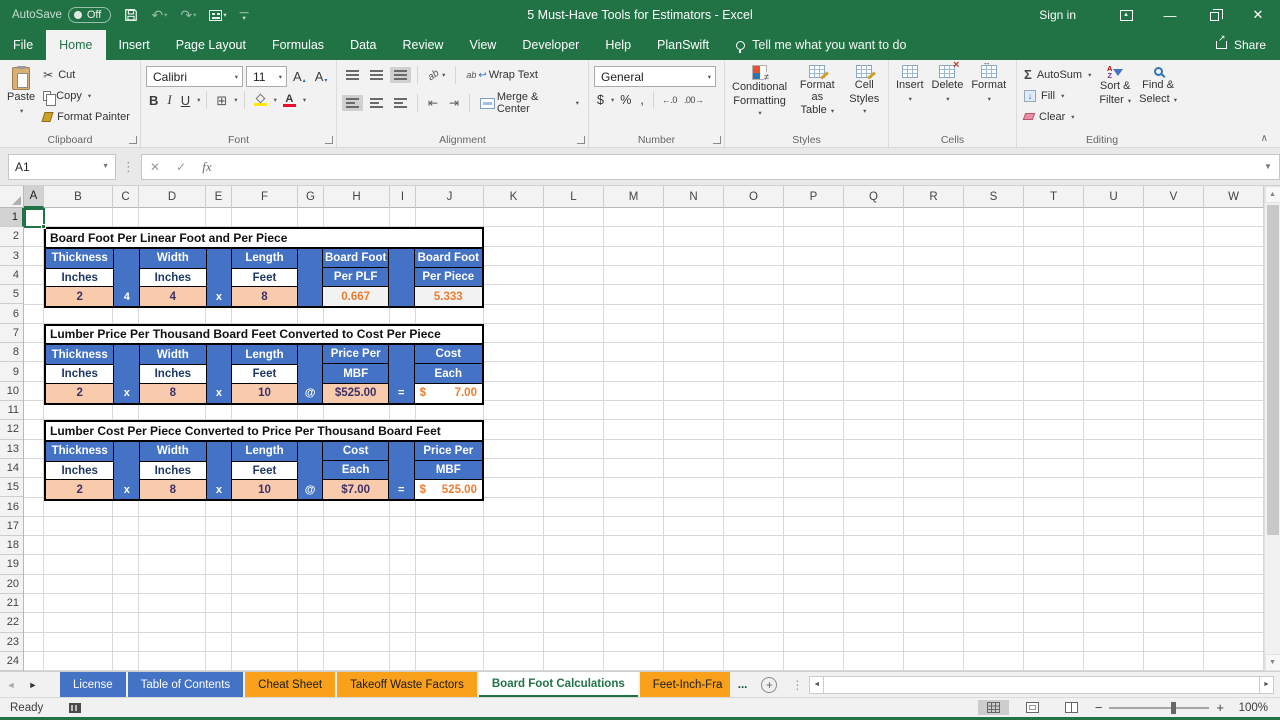 The width and height of the screenshot is (1280, 720). Describe the element at coordinates (173, 277) in the screenshot. I see `cell-D4: Inches` at that location.